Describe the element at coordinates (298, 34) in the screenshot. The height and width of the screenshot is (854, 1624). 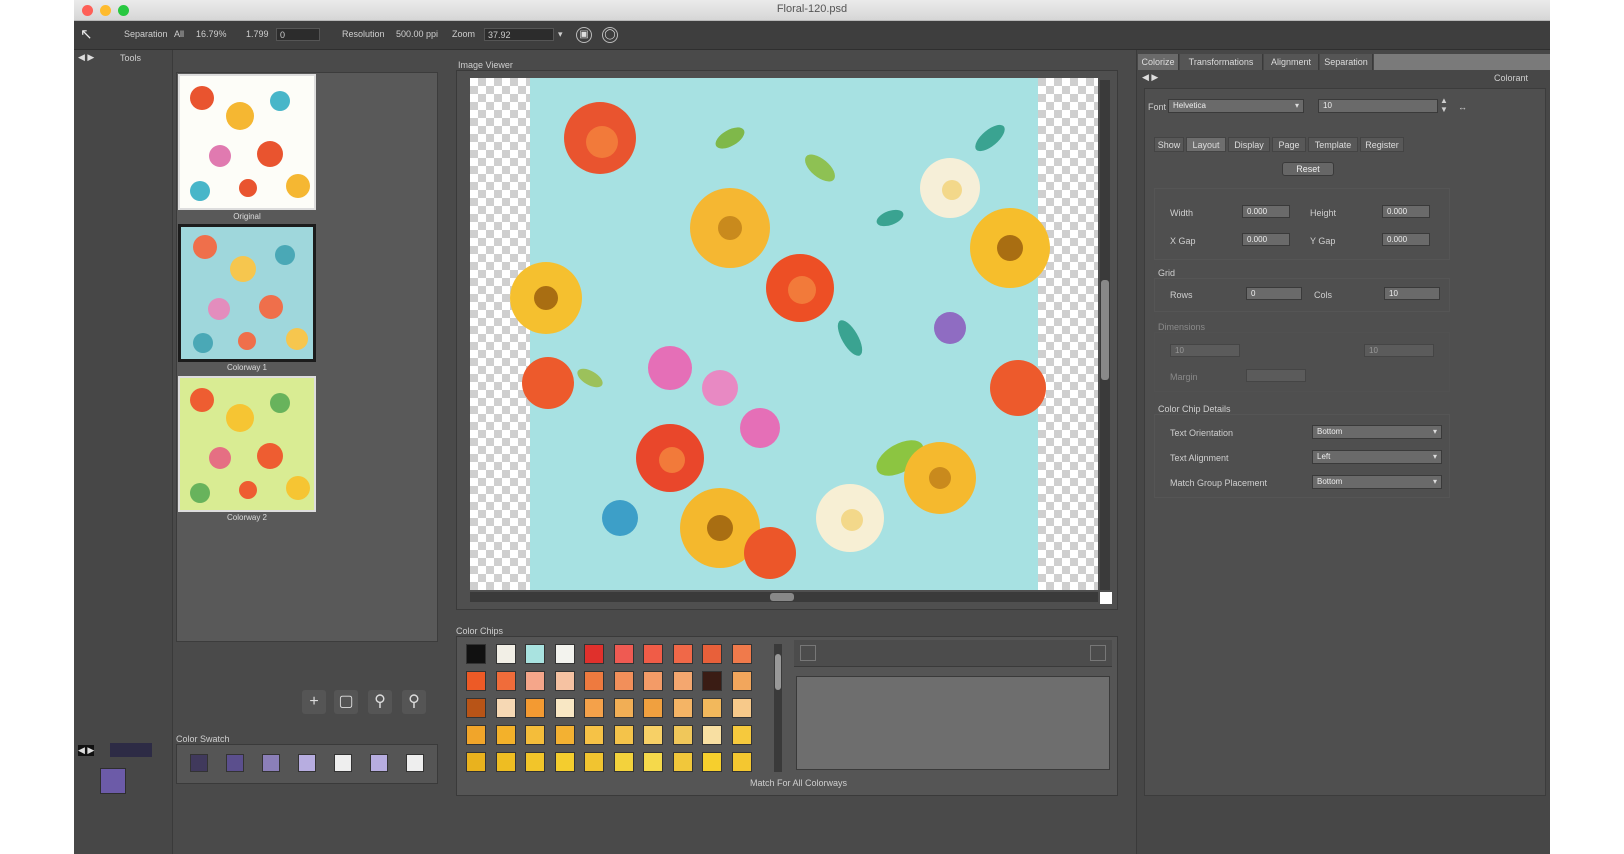
I see `value-b-field: 0` at that location.